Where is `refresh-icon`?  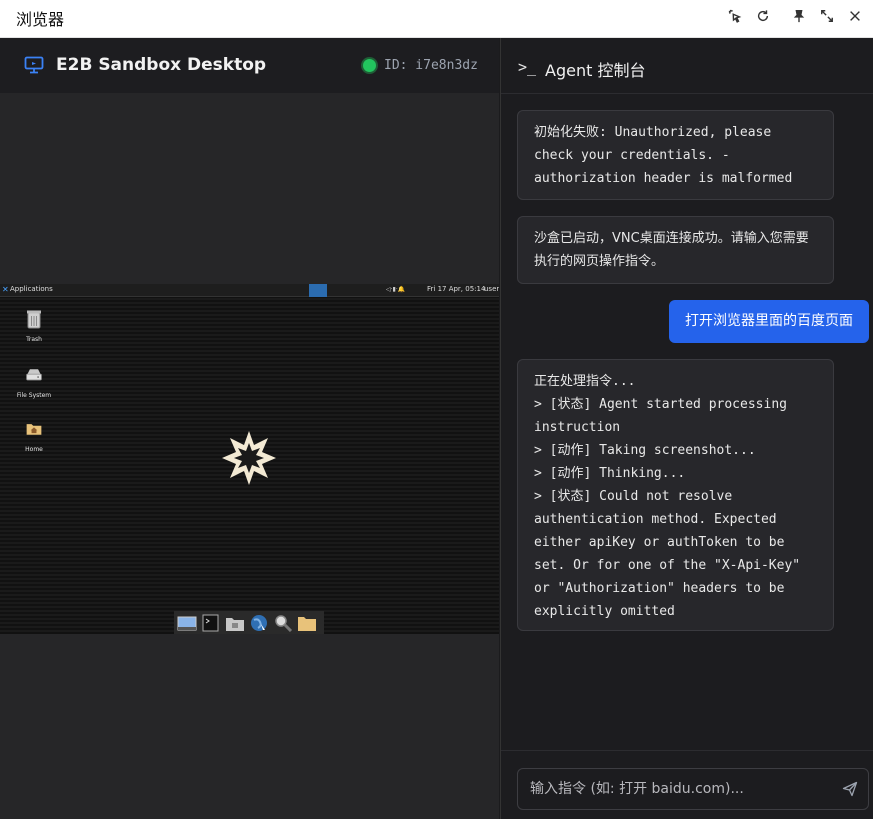
refresh-icon is located at coordinates (763, 16).